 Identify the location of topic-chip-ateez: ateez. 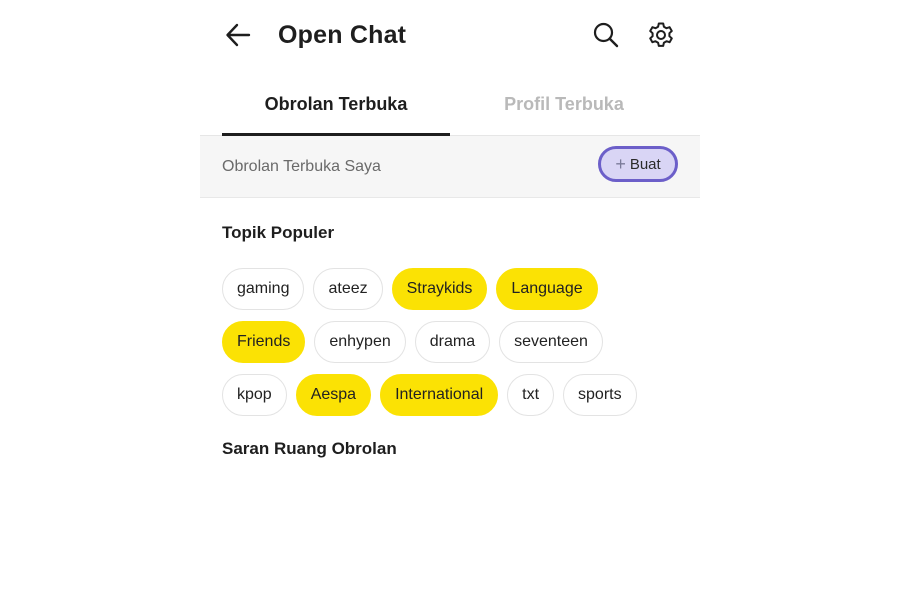
(348, 289).